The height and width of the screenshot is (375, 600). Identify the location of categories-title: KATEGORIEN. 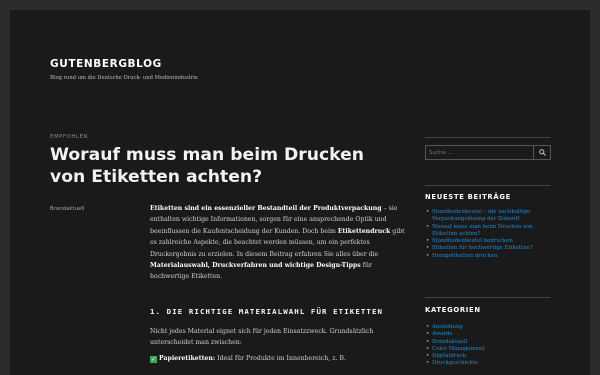
(453, 310).